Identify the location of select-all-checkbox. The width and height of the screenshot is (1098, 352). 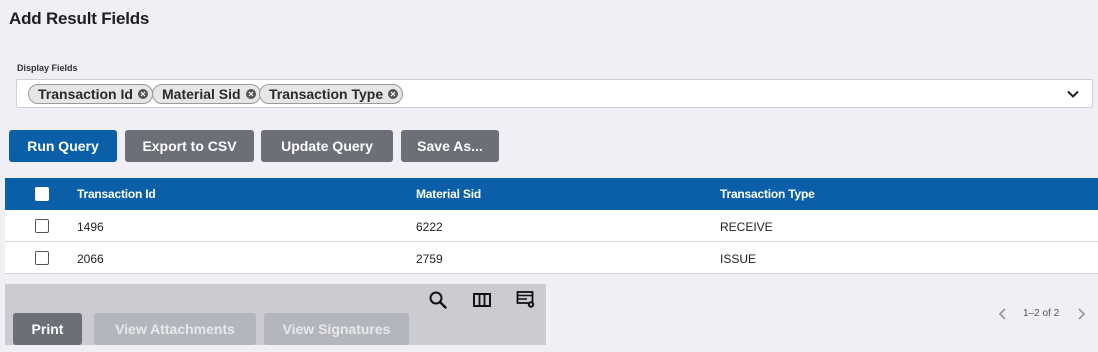
(42, 194).